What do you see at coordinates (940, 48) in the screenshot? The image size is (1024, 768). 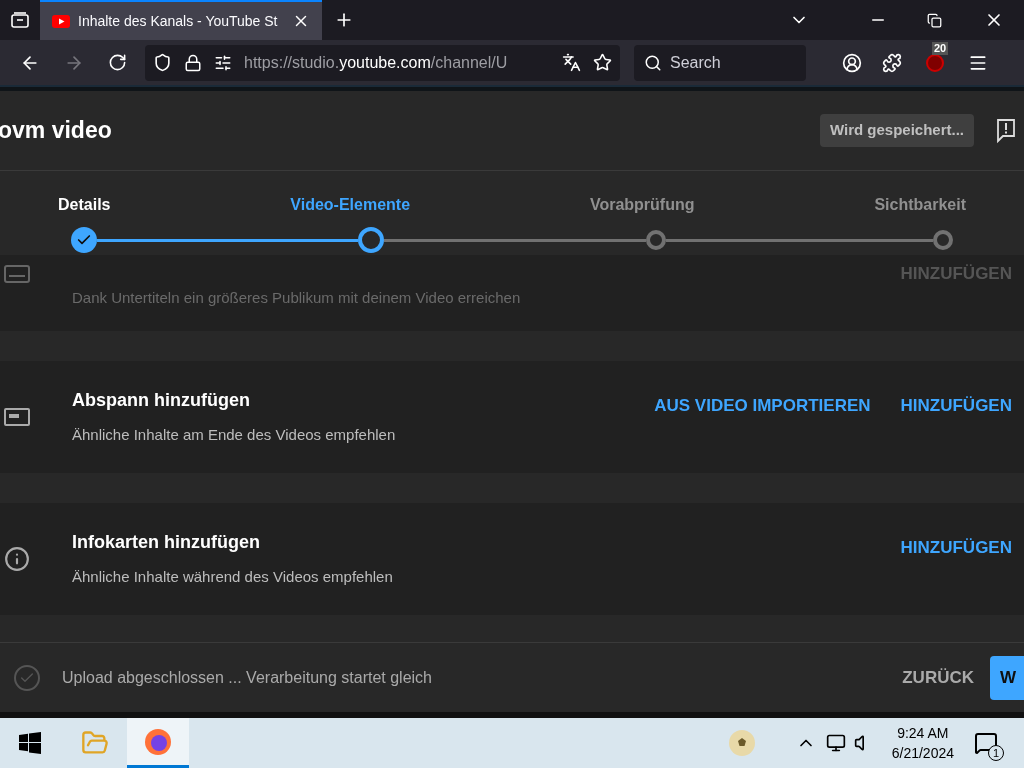 I see `extension-badge: 20` at bounding box center [940, 48].